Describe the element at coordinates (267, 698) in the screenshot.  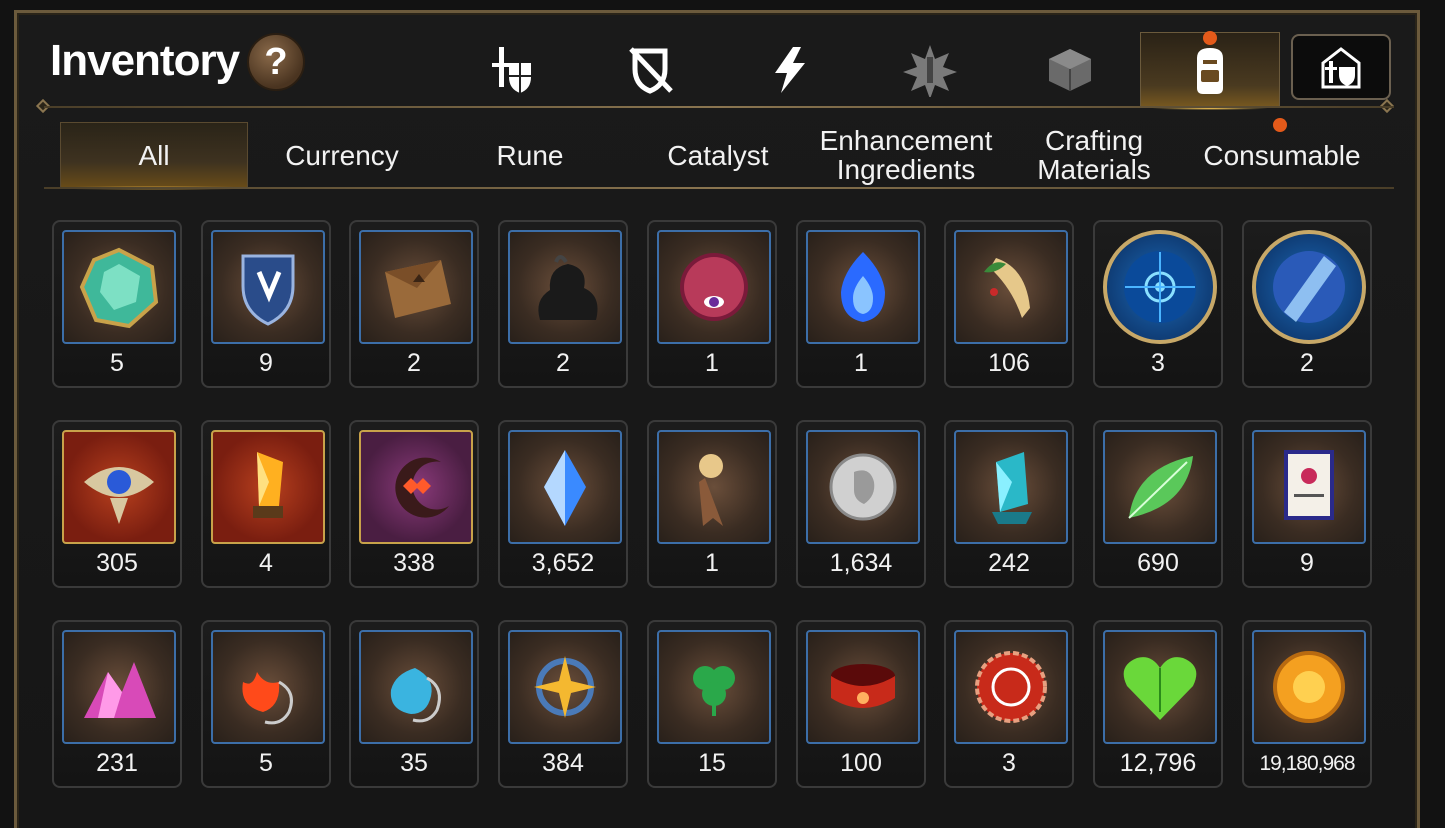
I see `fire-pendant-icon` at that location.